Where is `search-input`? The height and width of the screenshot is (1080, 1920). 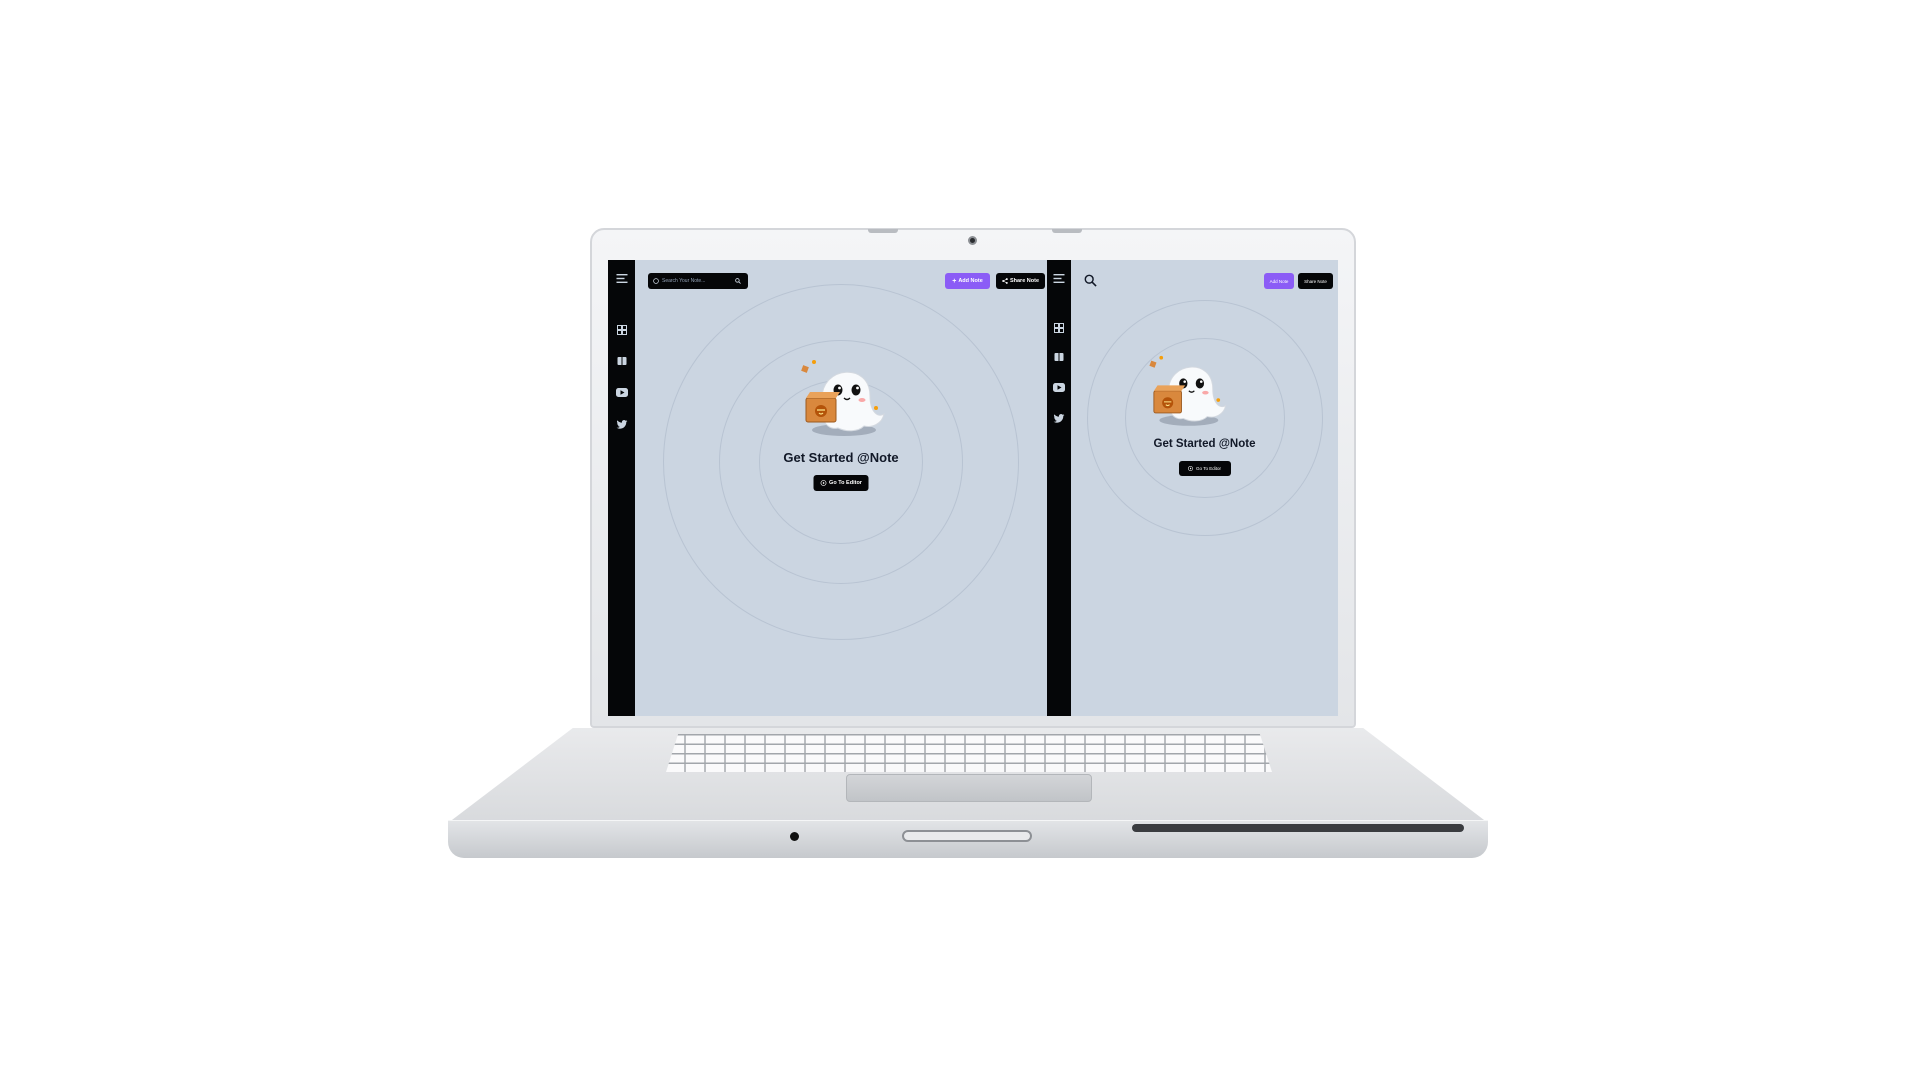
search-input is located at coordinates (697, 281).